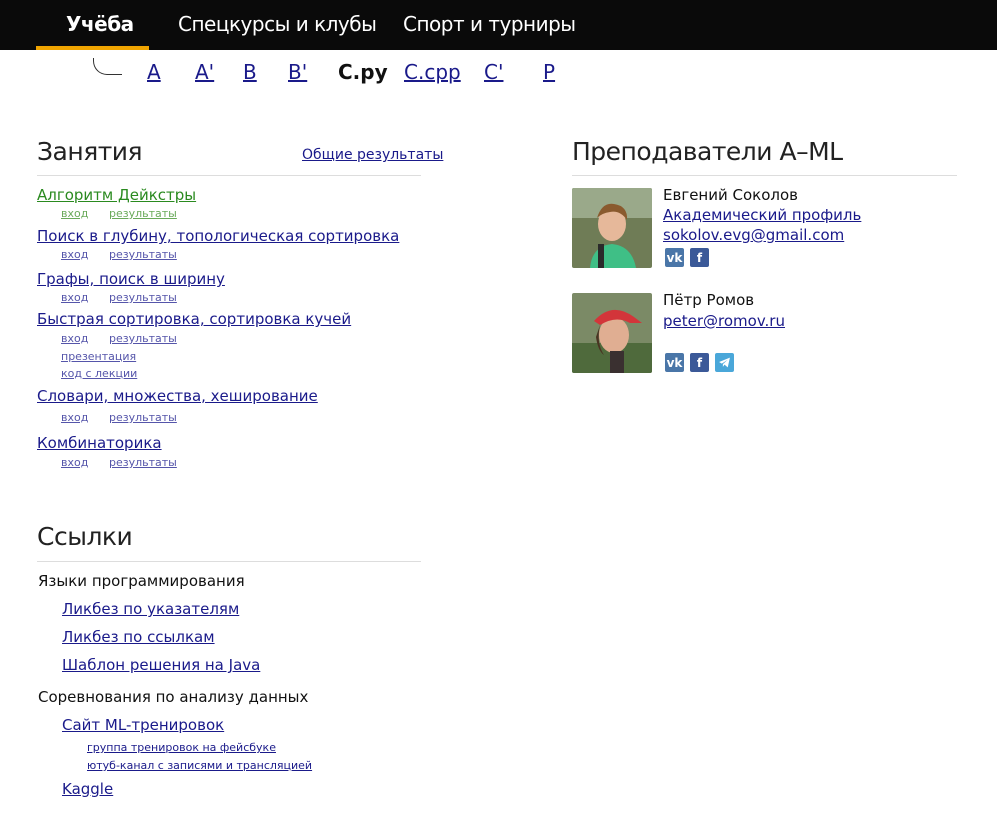 The width and height of the screenshot is (997, 839). Describe the element at coordinates (297, 72) in the screenshot. I see `subnav-b-prime: B'` at that location.